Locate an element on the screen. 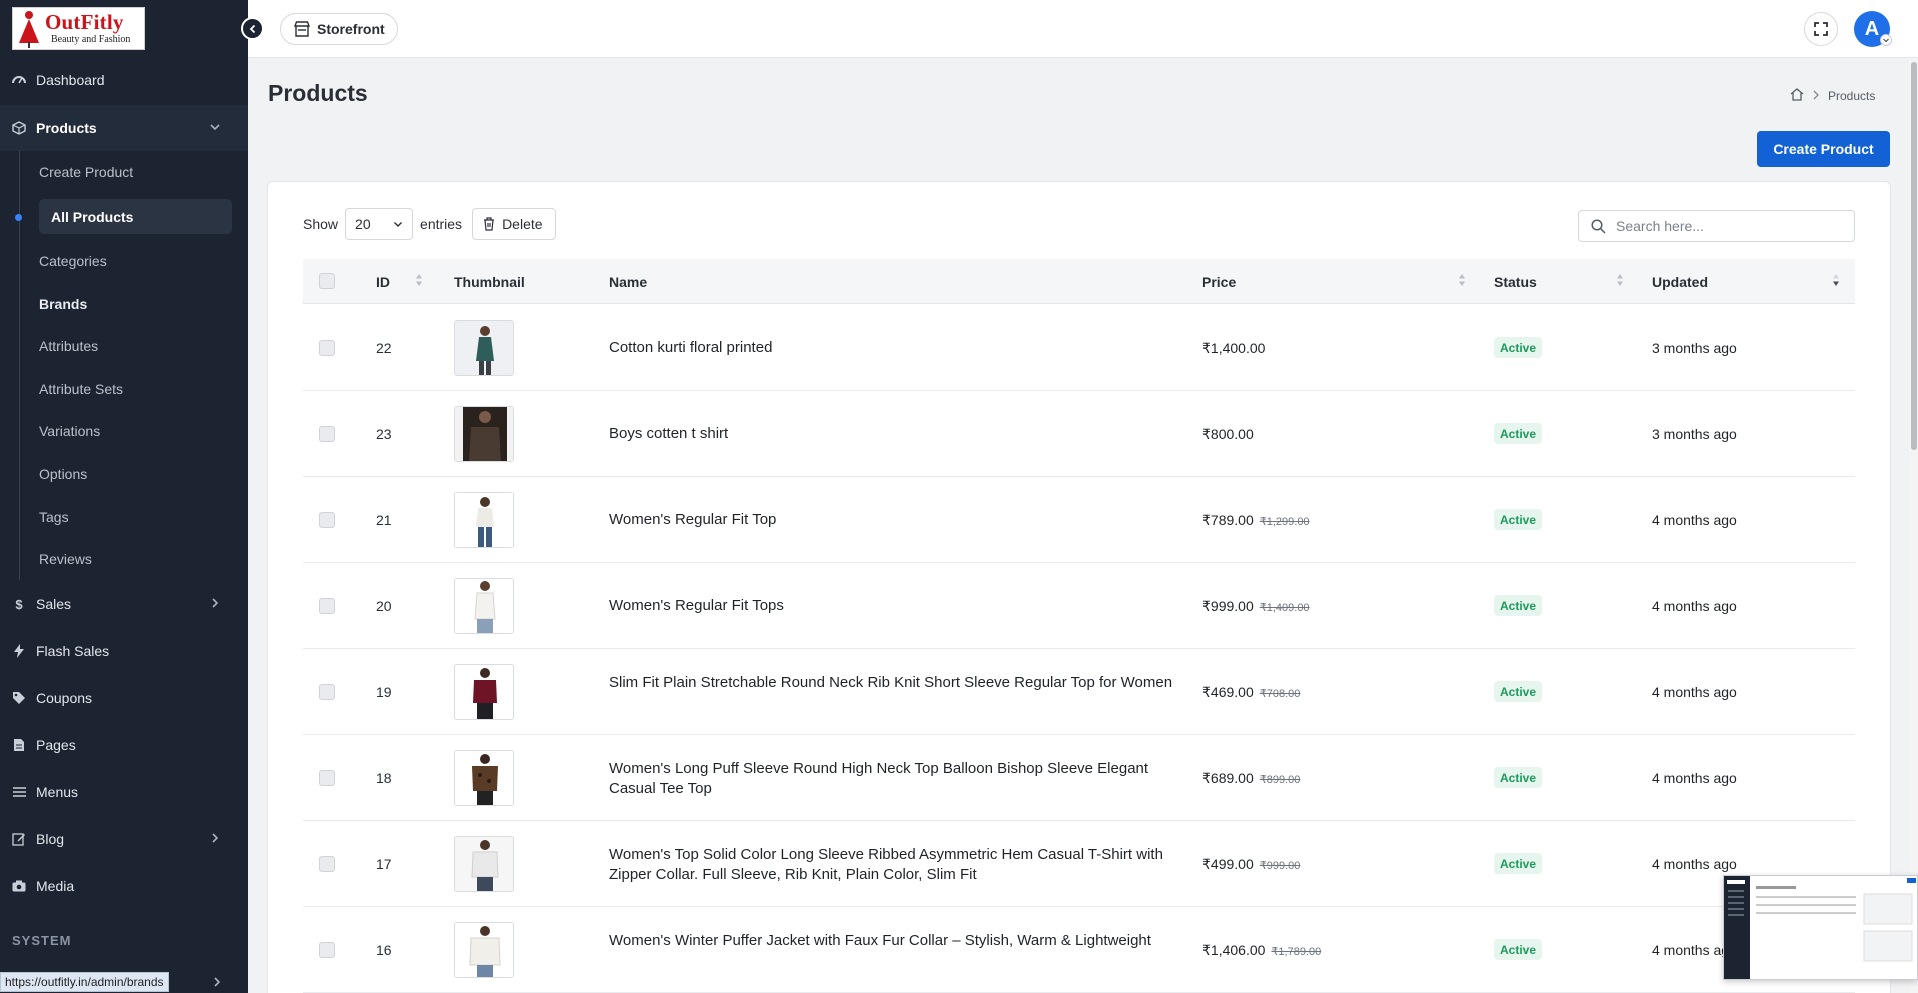  search-field is located at coordinates (1716, 226).